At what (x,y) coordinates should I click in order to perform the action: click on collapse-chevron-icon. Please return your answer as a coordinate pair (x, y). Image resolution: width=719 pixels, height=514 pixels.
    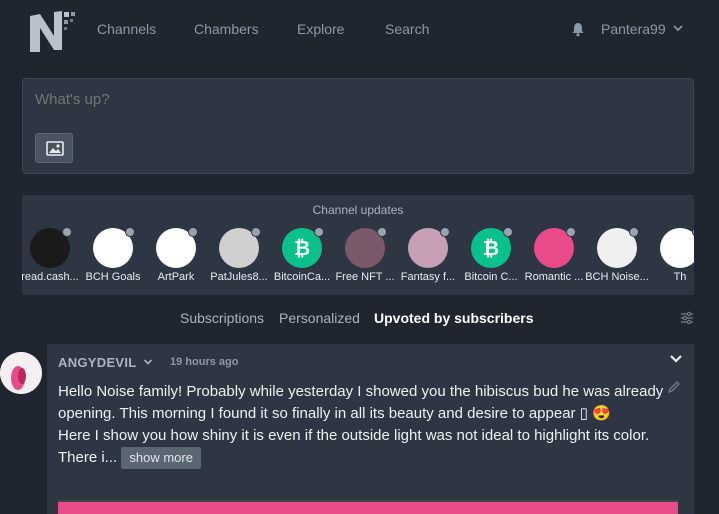
    Looking at the image, I should click on (676, 359).